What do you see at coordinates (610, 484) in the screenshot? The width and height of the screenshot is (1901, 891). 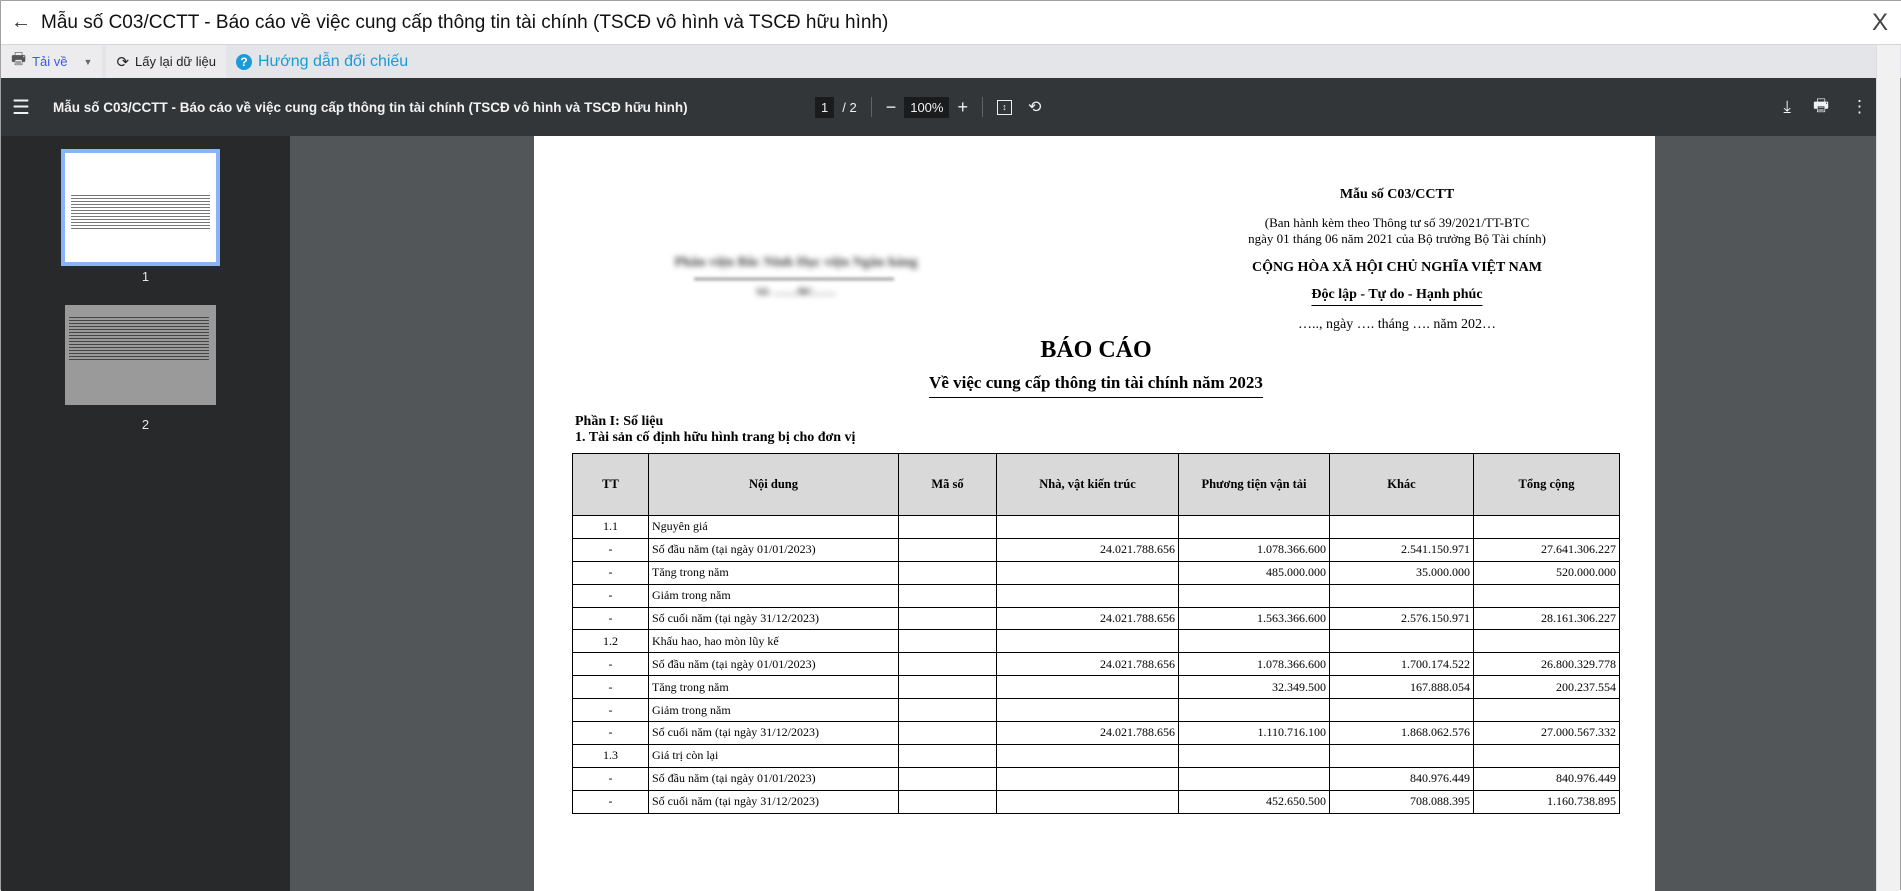 I see `column-header: TT` at bounding box center [610, 484].